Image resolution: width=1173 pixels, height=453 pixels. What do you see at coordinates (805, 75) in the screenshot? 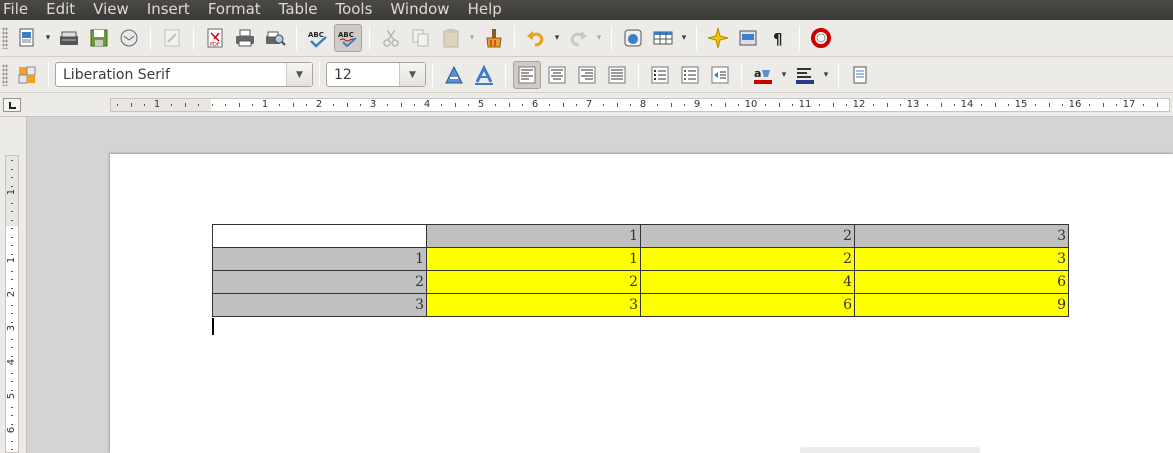
I see `highlighting-icon` at bounding box center [805, 75].